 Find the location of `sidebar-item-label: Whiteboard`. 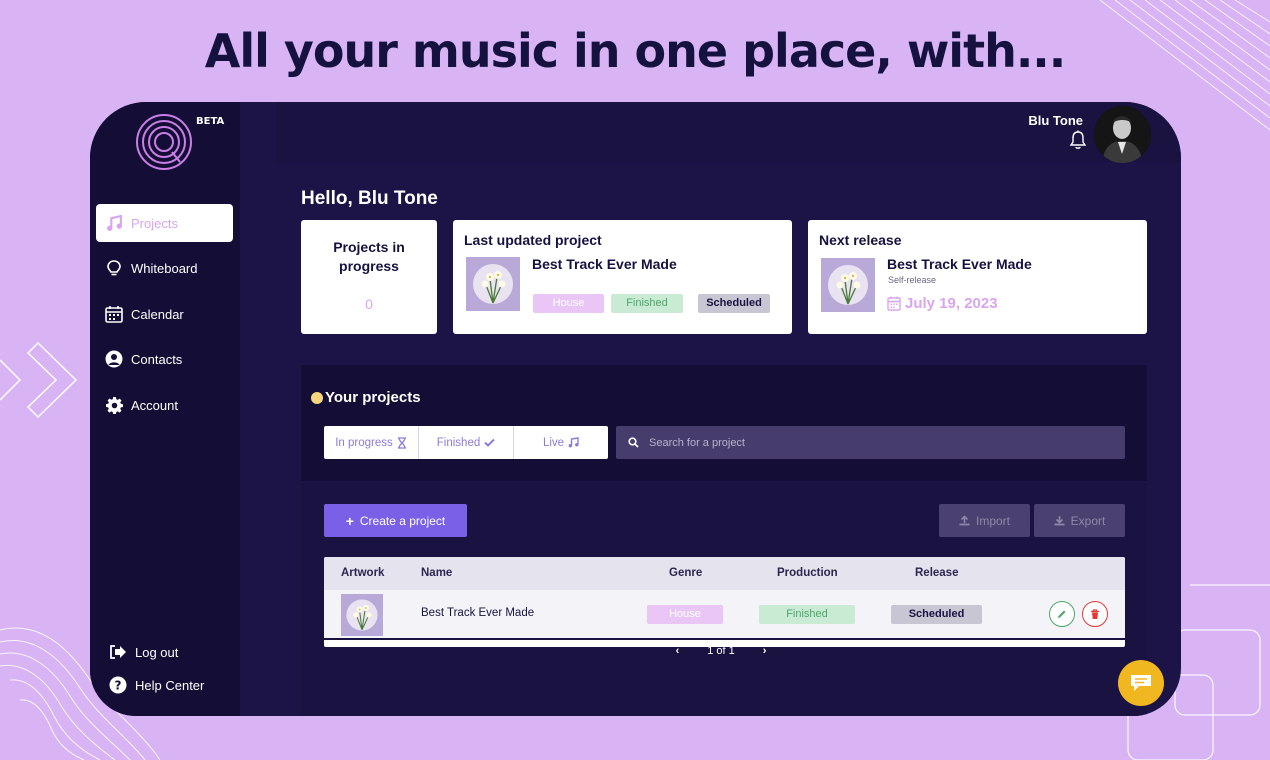

sidebar-item-label: Whiteboard is located at coordinates (164, 268).